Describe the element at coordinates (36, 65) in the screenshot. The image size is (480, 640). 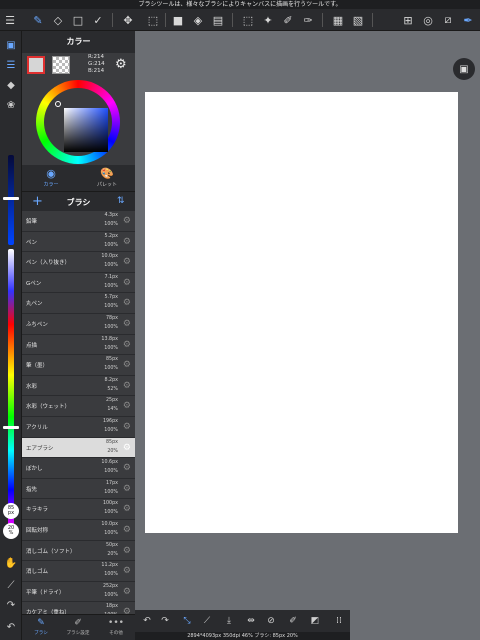
I see `main-color-swatch` at that location.